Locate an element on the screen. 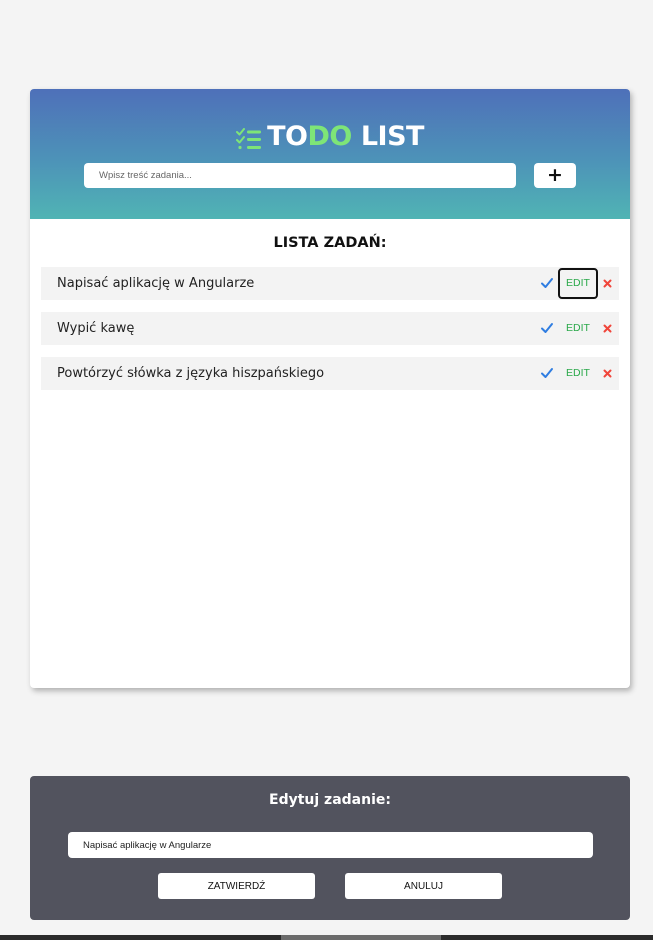  edit-panel-title: Edytuj zadanie: is located at coordinates (330, 800).